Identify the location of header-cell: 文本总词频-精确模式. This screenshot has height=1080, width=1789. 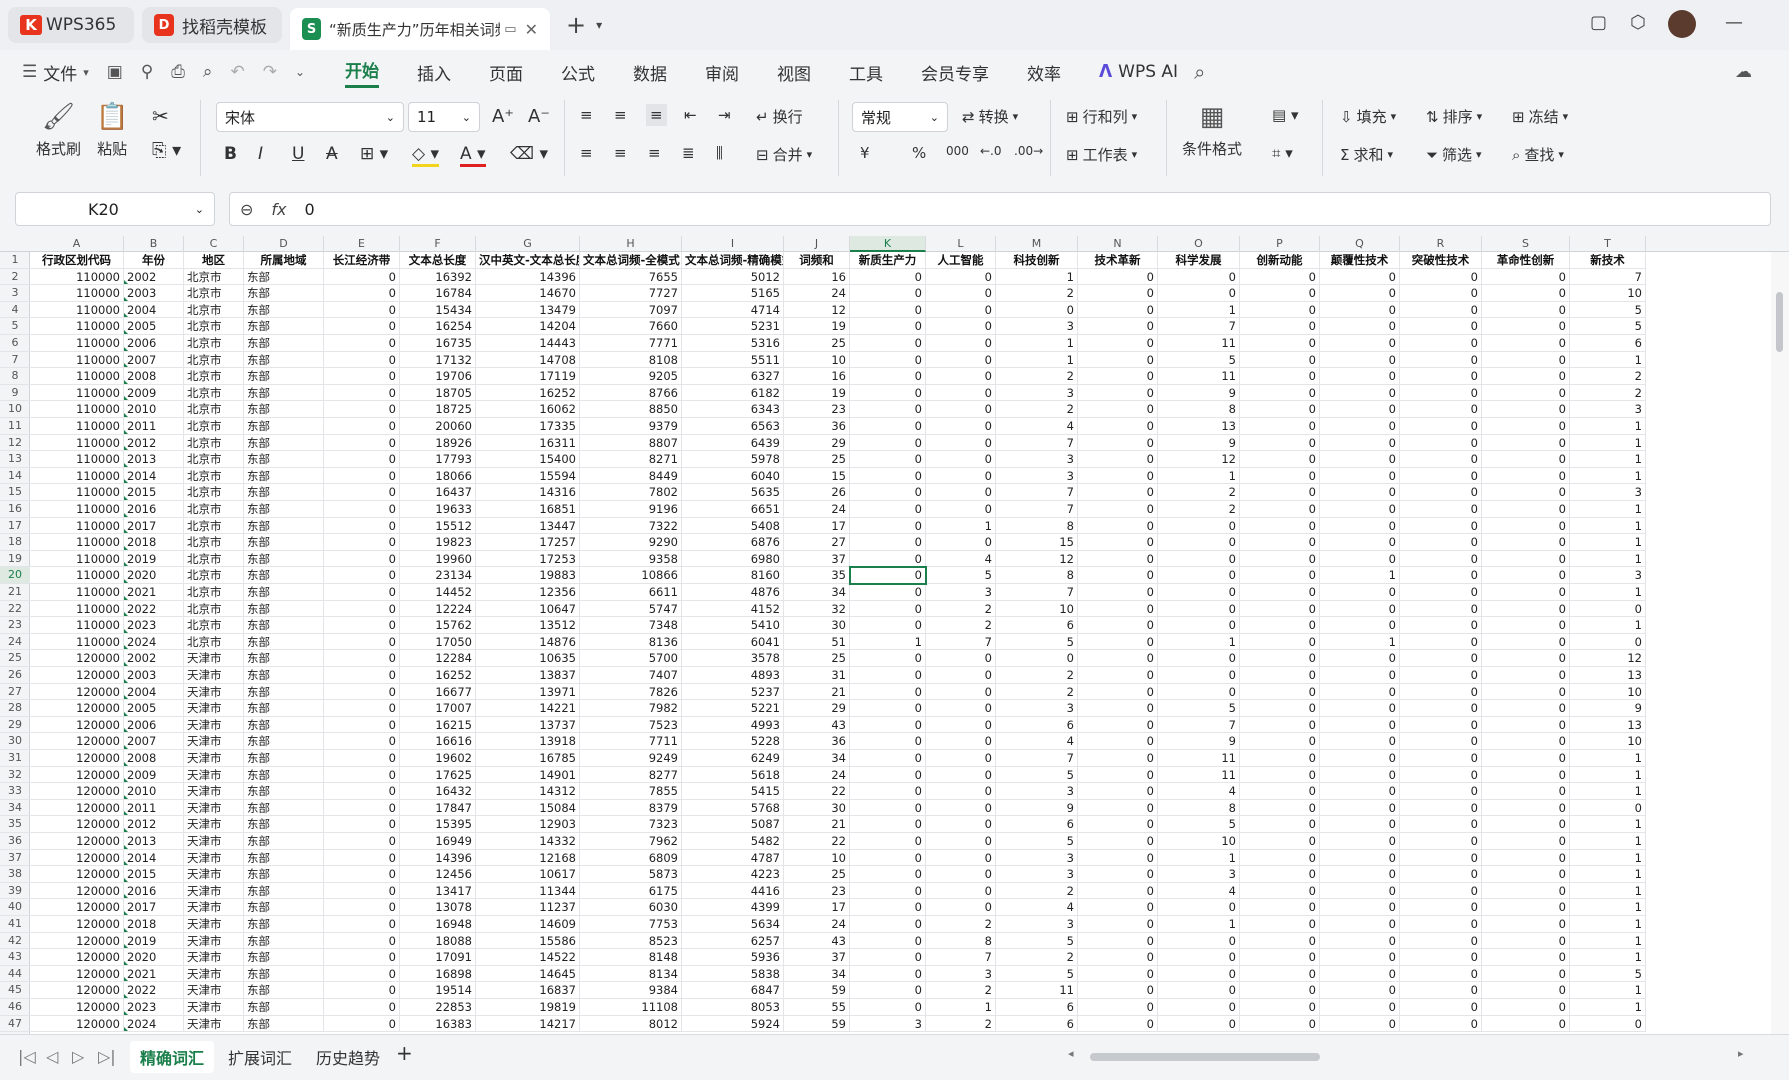
(733, 260).